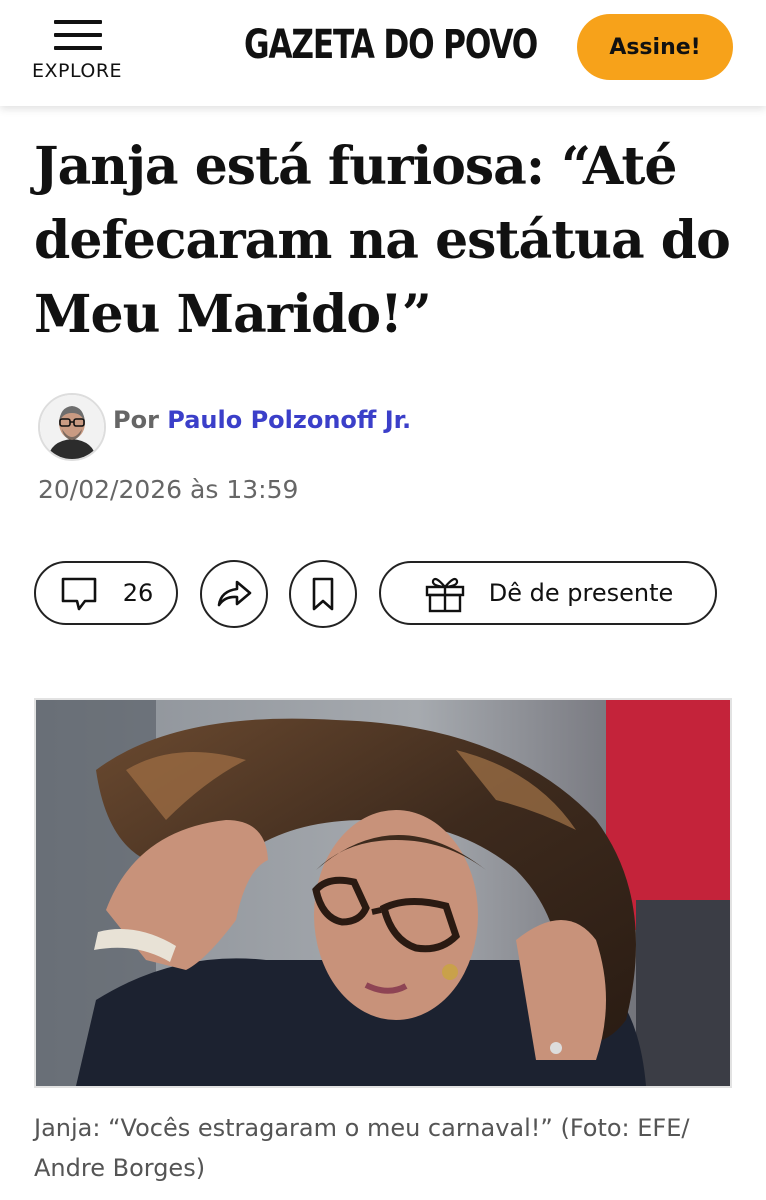  What do you see at coordinates (289, 420) in the screenshot?
I see `author-link: Paulo Polzonoff Jr.` at bounding box center [289, 420].